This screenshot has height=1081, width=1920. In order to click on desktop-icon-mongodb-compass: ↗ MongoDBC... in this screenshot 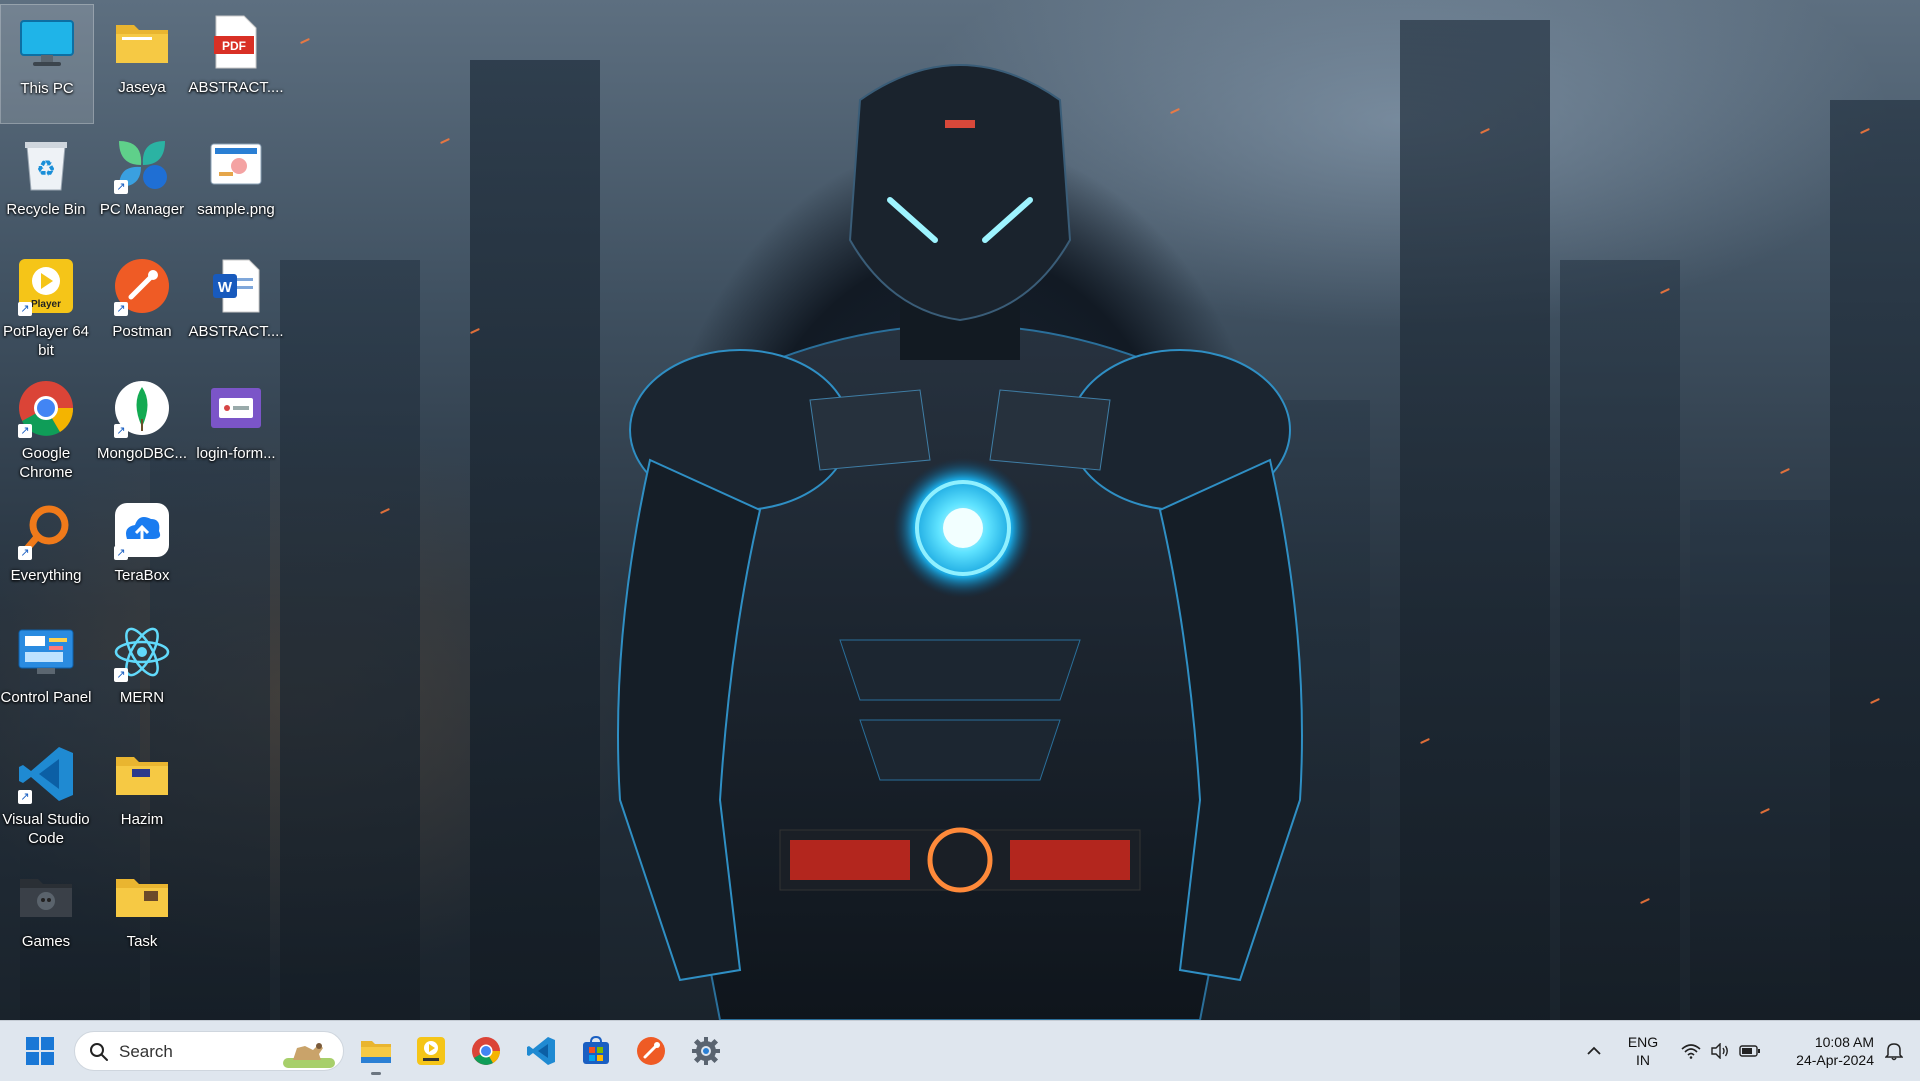, I will do `click(142, 429)`.